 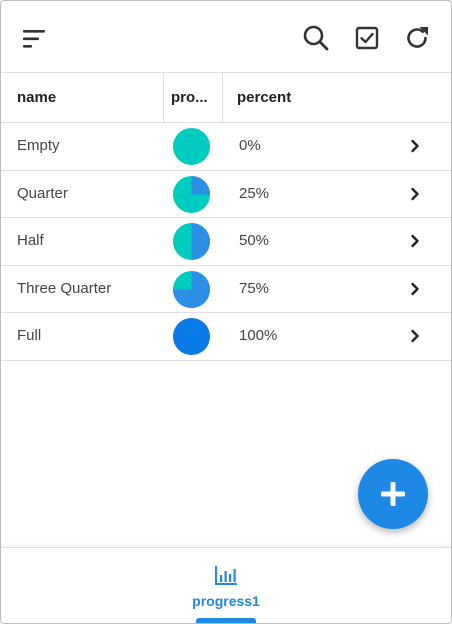 I want to click on tab-label: progress1, so click(x=226, y=601).